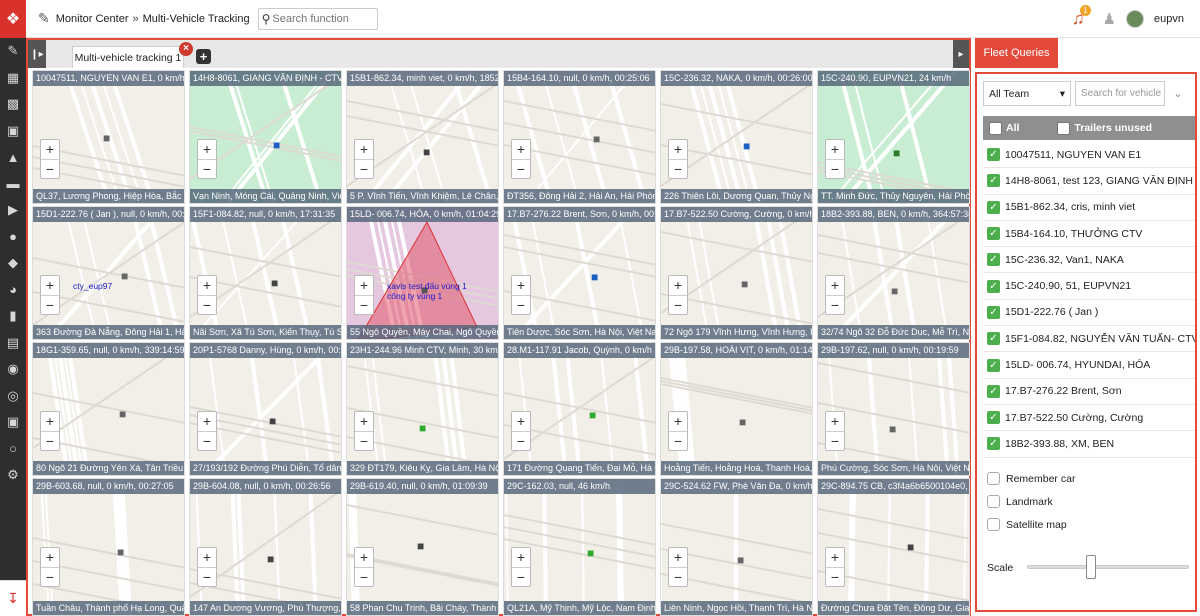  Describe the element at coordinates (1169, 19) in the screenshot. I see `username: eupvn` at that location.